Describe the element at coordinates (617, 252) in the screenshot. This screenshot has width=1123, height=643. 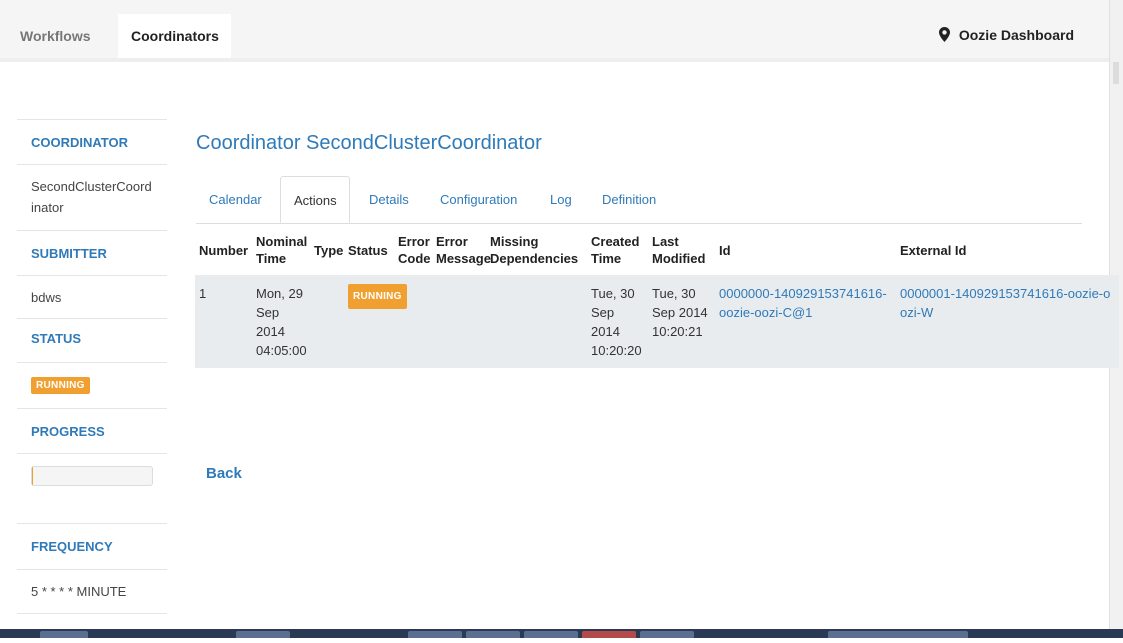
I see `col-header-created-time: Created Time` at that location.